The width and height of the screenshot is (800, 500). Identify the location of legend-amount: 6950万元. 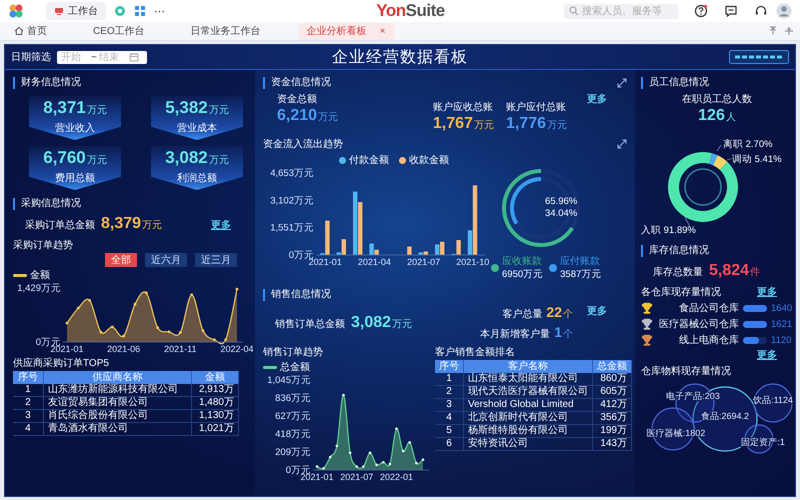
(523, 274).